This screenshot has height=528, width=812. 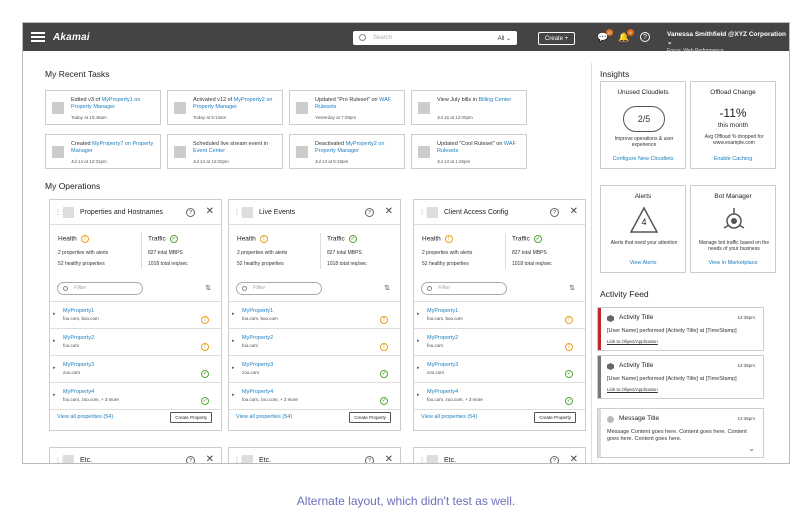 What do you see at coordinates (504, 38) in the screenshot?
I see `search-scope-select: All ⌄` at bounding box center [504, 38].